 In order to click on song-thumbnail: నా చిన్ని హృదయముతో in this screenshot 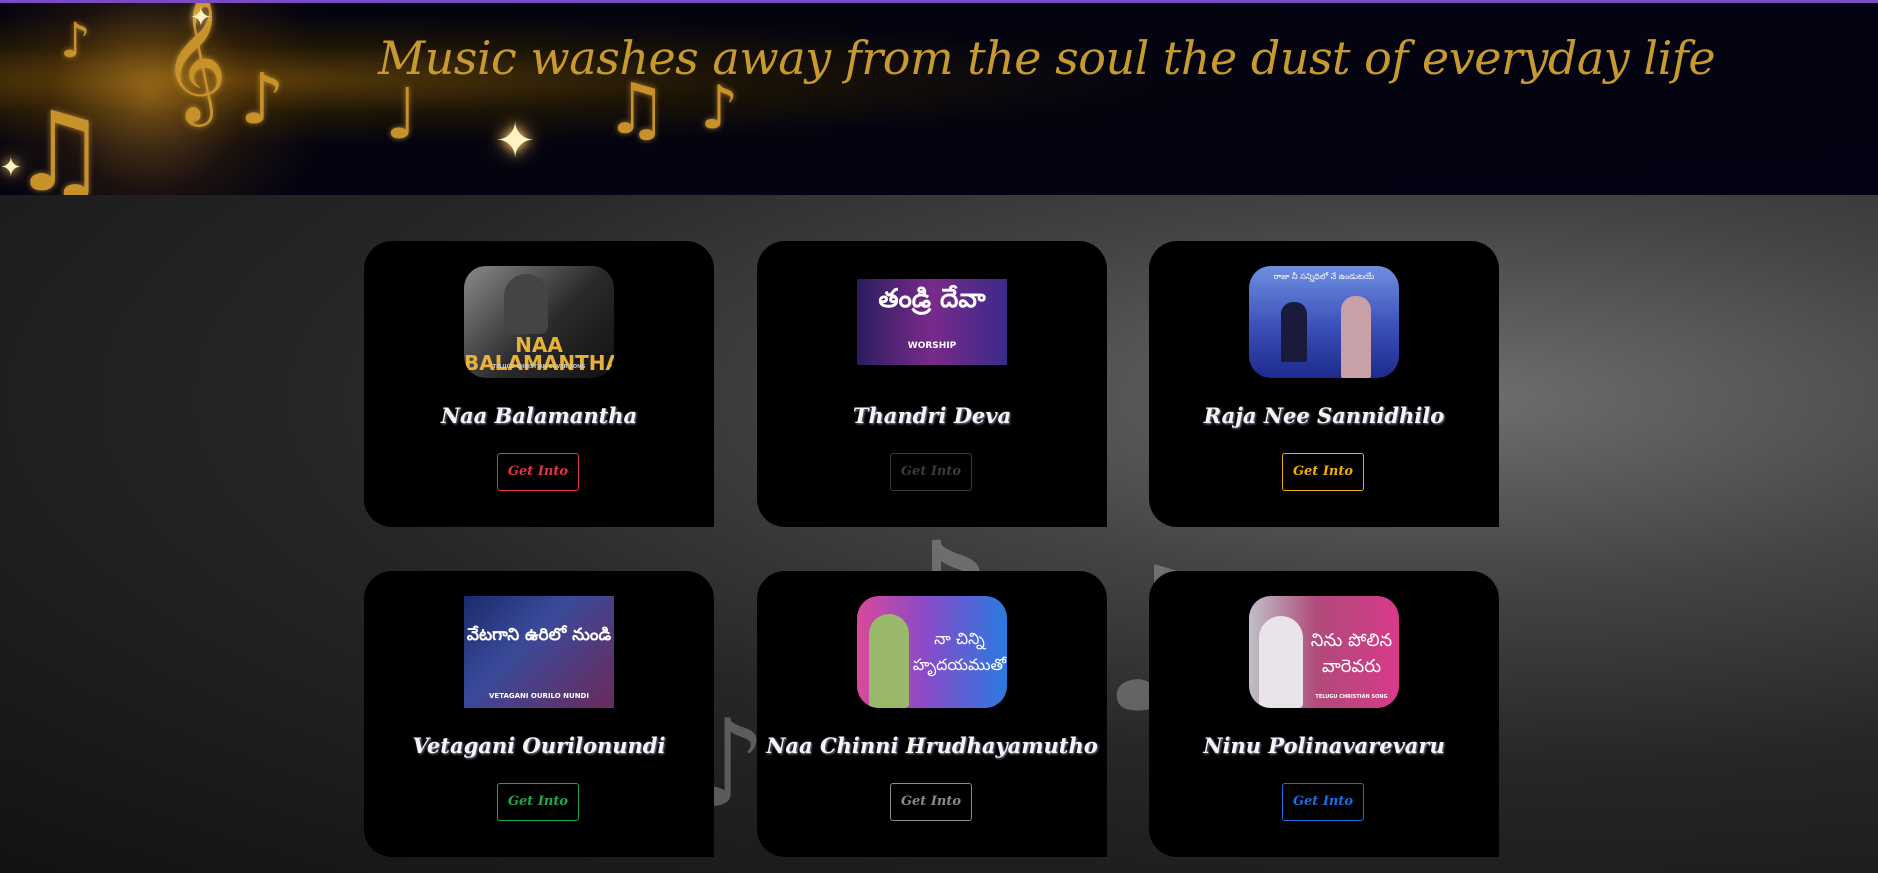, I will do `click(932, 652)`.